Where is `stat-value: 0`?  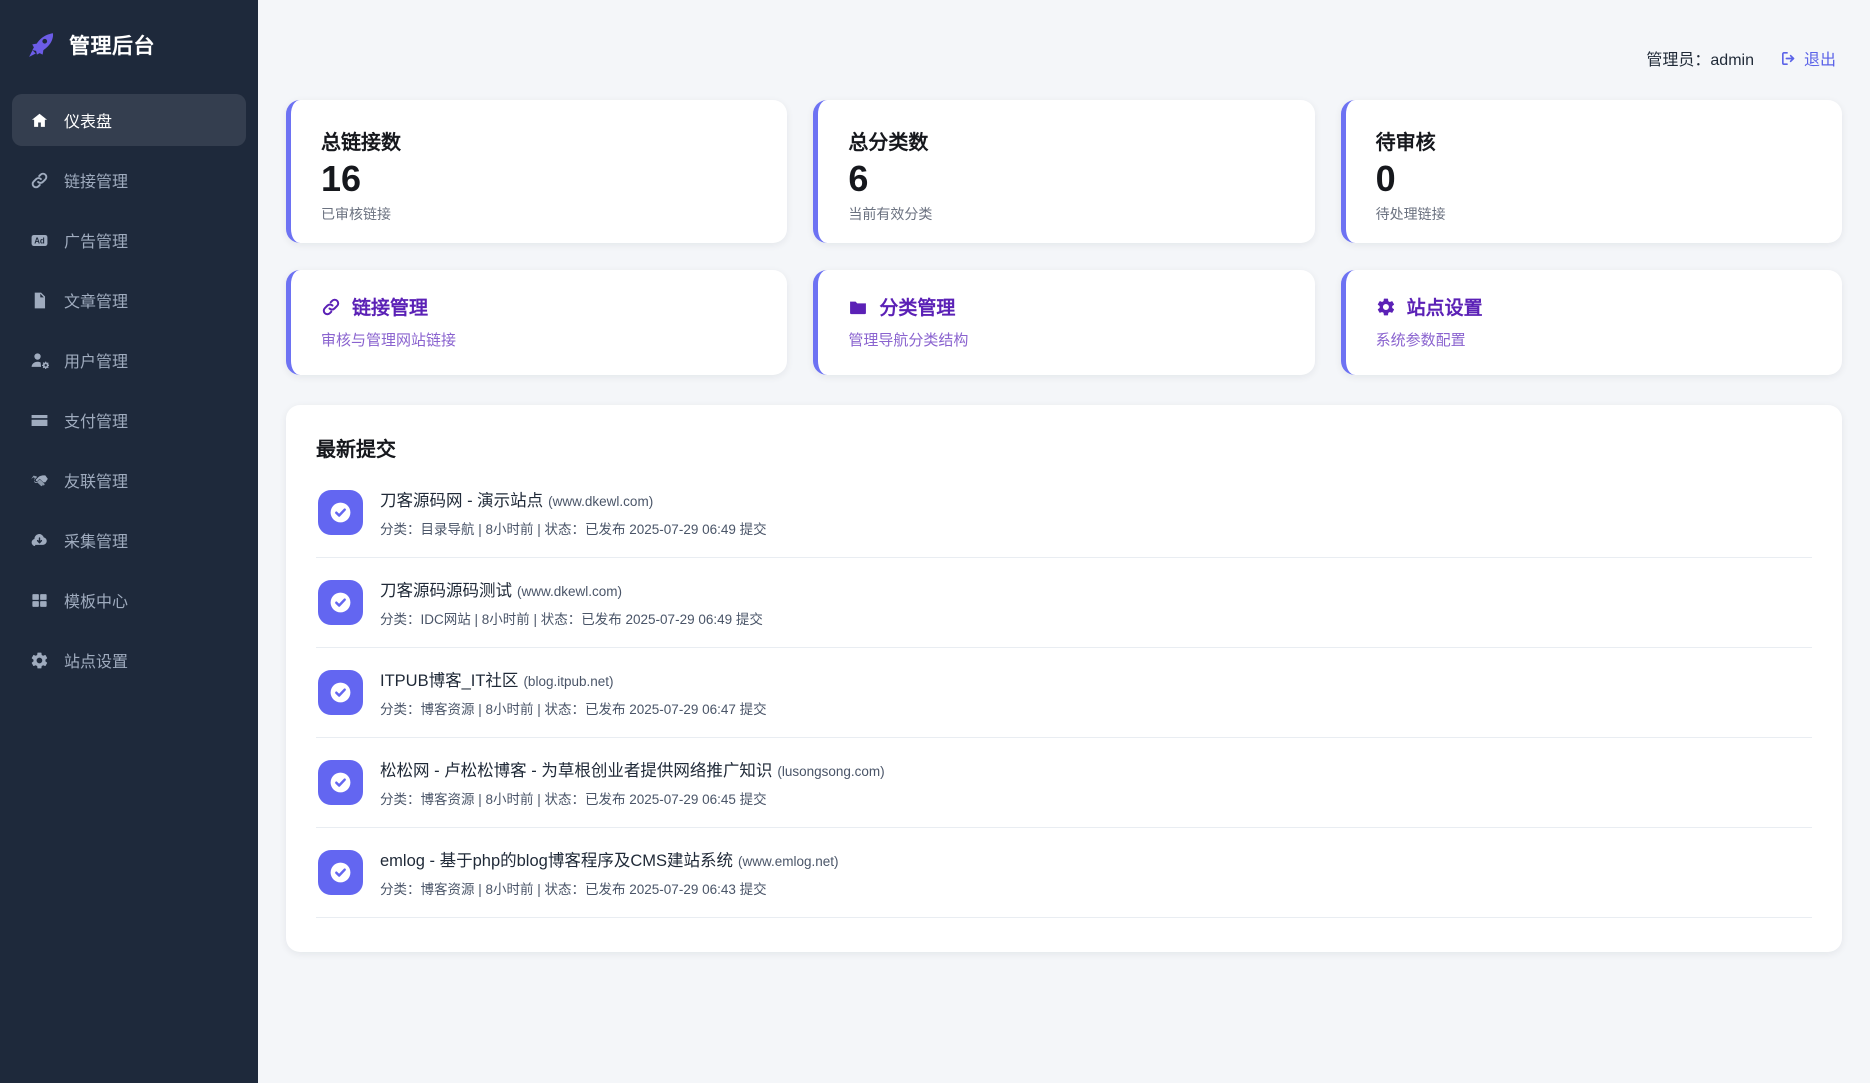 stat-value: 0 is located at coordinates (1385, 178).